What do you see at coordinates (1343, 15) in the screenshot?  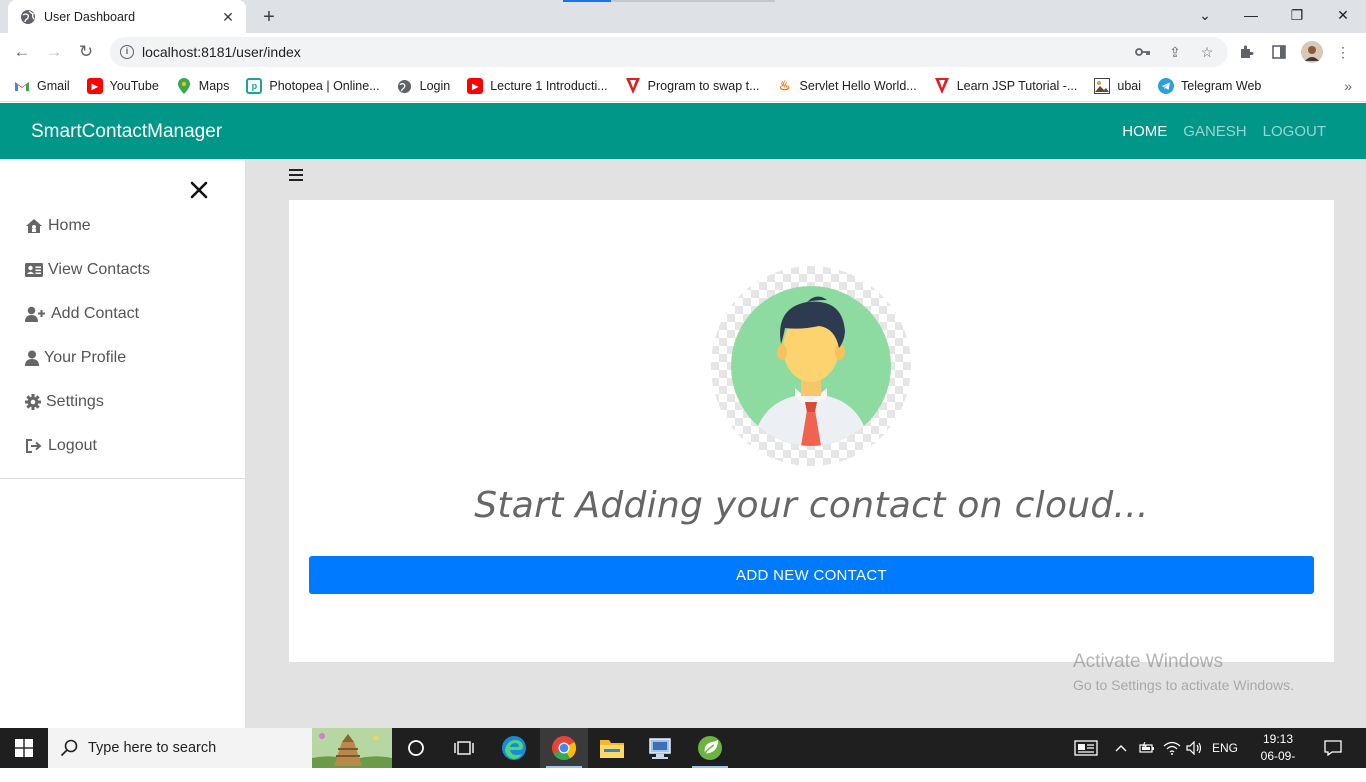 I see `window-close-button: ✕` at bounding box center [1343, 15].